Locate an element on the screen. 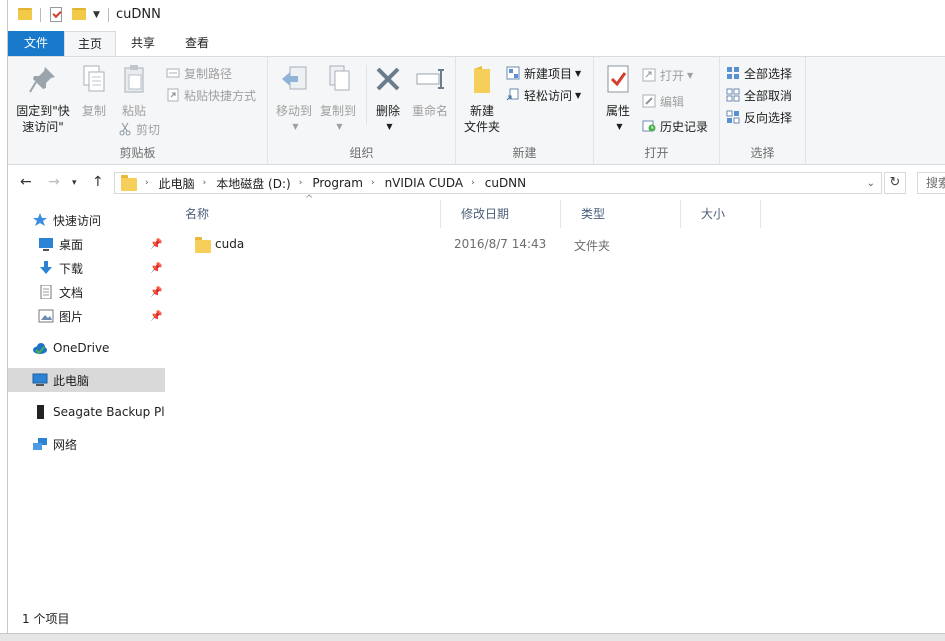 This screenshot has width=945, height=641. easy-access-button: 轻松访问 ▼ is located at coordinates (543, 95).